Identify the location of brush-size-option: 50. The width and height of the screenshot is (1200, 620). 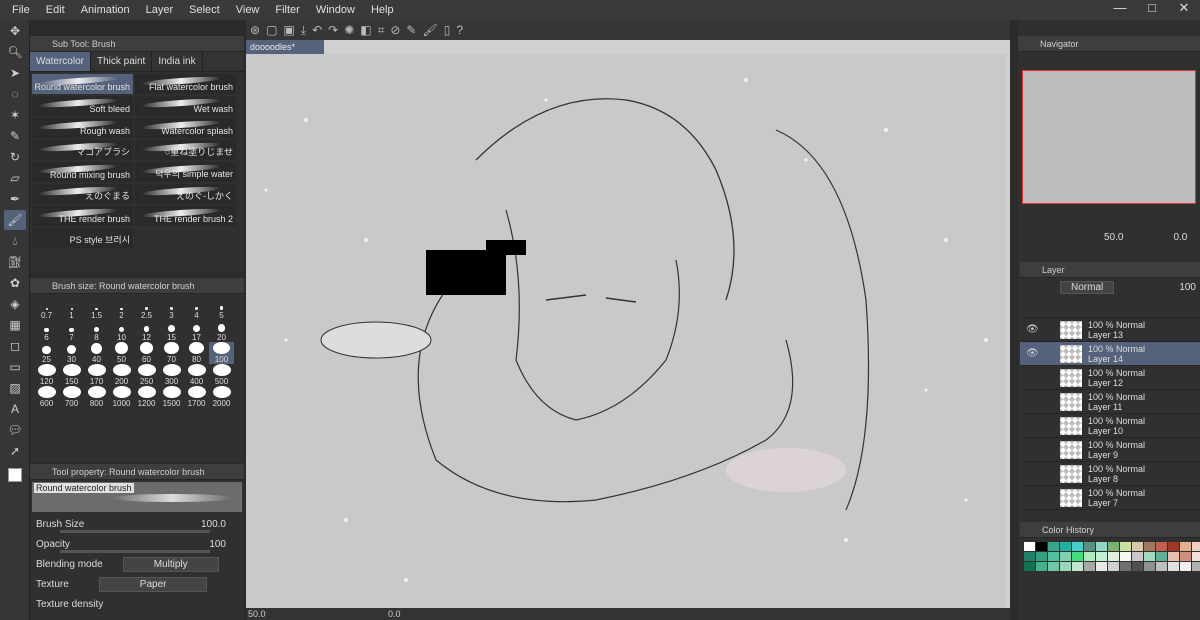
(121, 353).